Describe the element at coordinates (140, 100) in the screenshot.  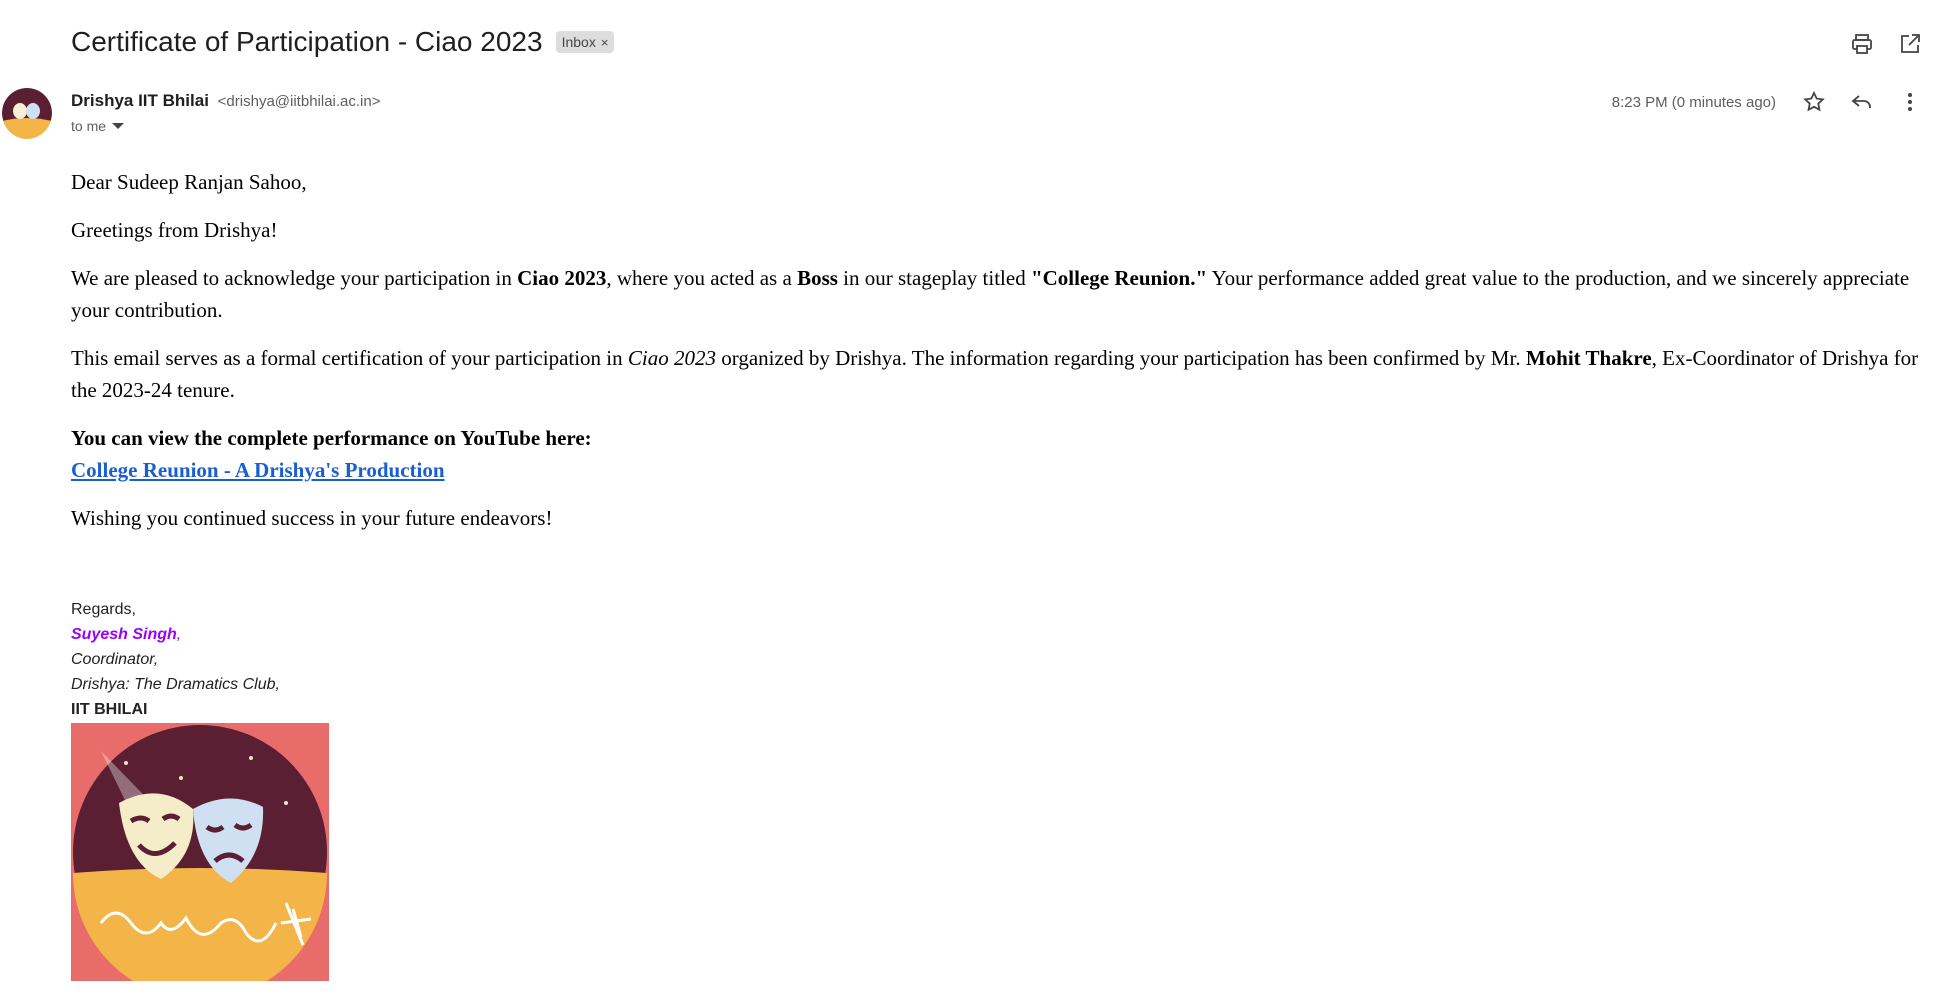
I see `sender-name: Drishya IIT Bhilai` at that location.